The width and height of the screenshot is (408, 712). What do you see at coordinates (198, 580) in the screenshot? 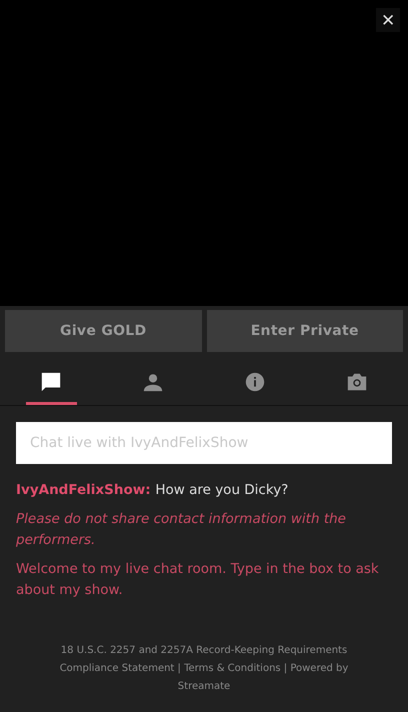
I see `chat-message: Welcome to my live chat room. Type in the box to ask about my show.` at bounding box center [198, 580].